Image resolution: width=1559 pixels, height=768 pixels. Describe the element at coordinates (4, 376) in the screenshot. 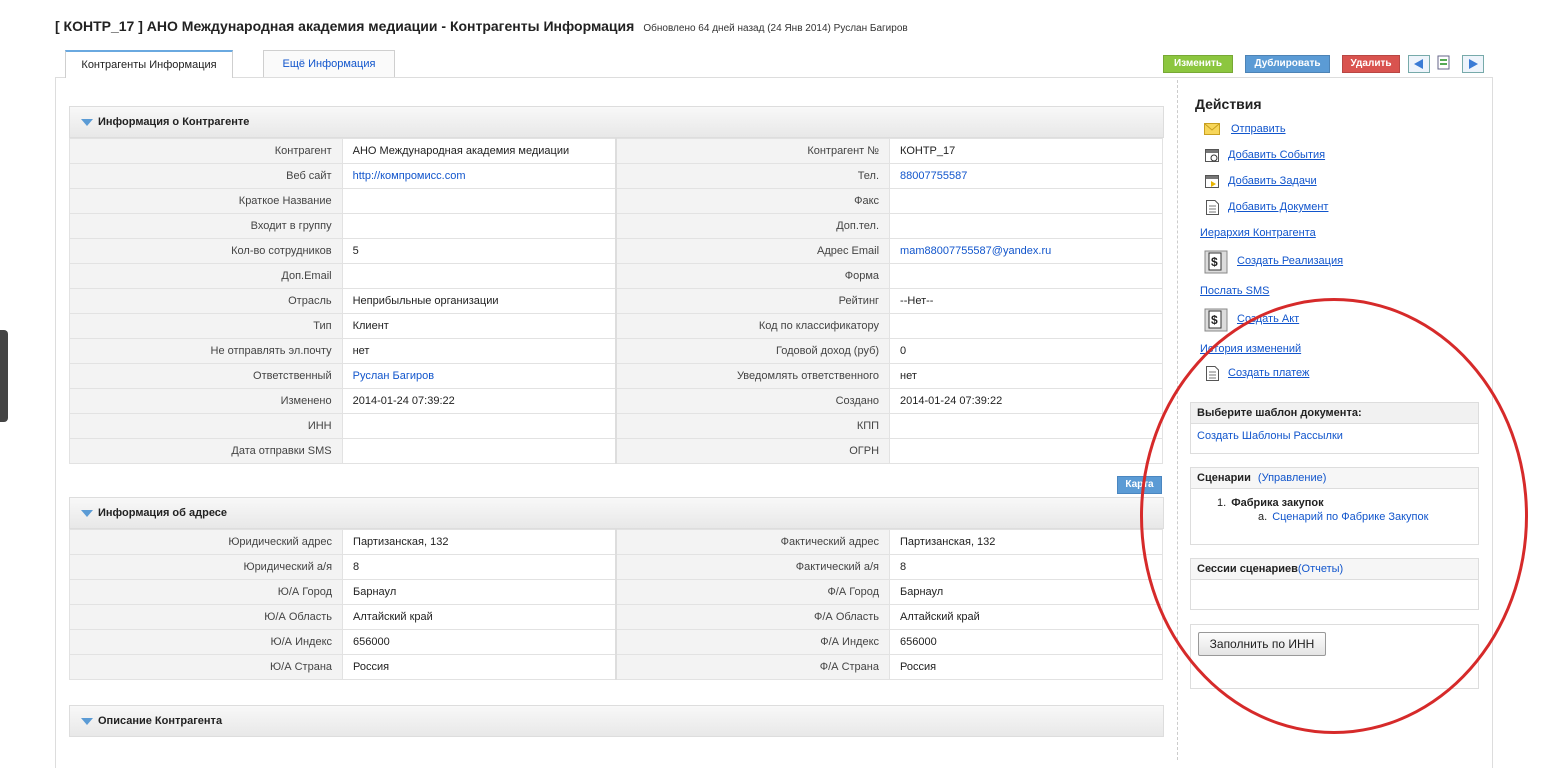

I see `side-handle` at that location.